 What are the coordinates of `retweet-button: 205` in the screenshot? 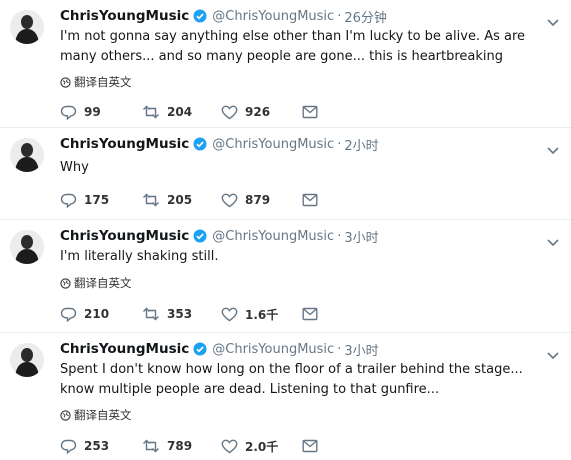 It's located at (167, 200).